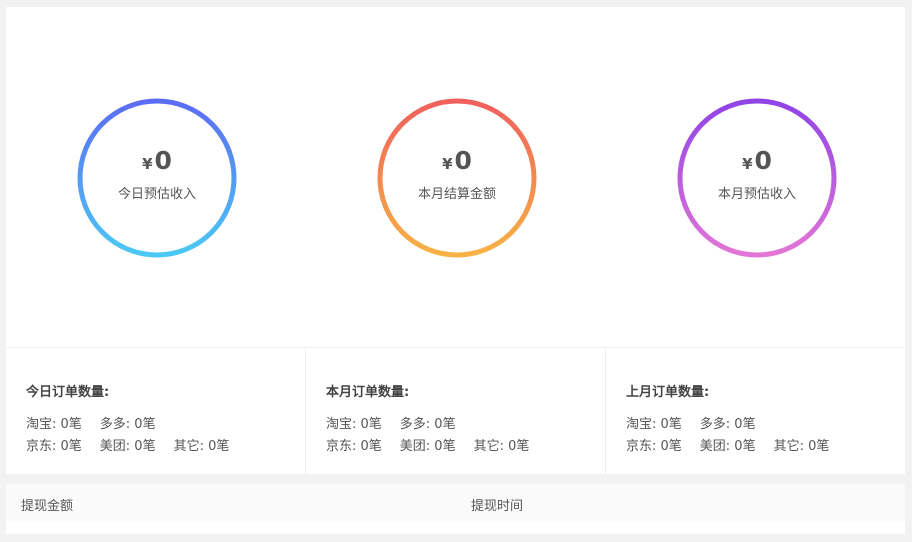 The height and width of the screenshot is (542, 912). What do you see at coordinates (68, 392) in the screenshot?
I see `stat-title: 今日订单数量:` at bounding box center [68, 392].